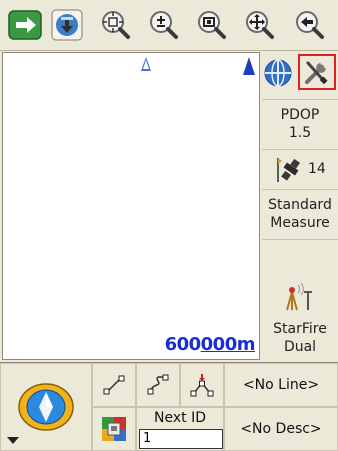 The height and width of the screenshot is (451, 338). Describe the element at coordinates (228, 344) in the screenshot. I see `scale-underlined: 000m` at that location.